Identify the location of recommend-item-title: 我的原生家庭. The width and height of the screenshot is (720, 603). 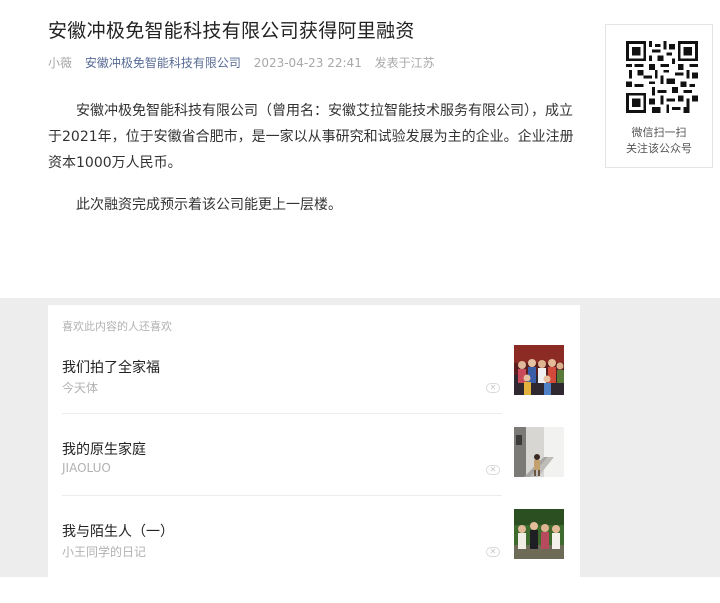
(104, 449).